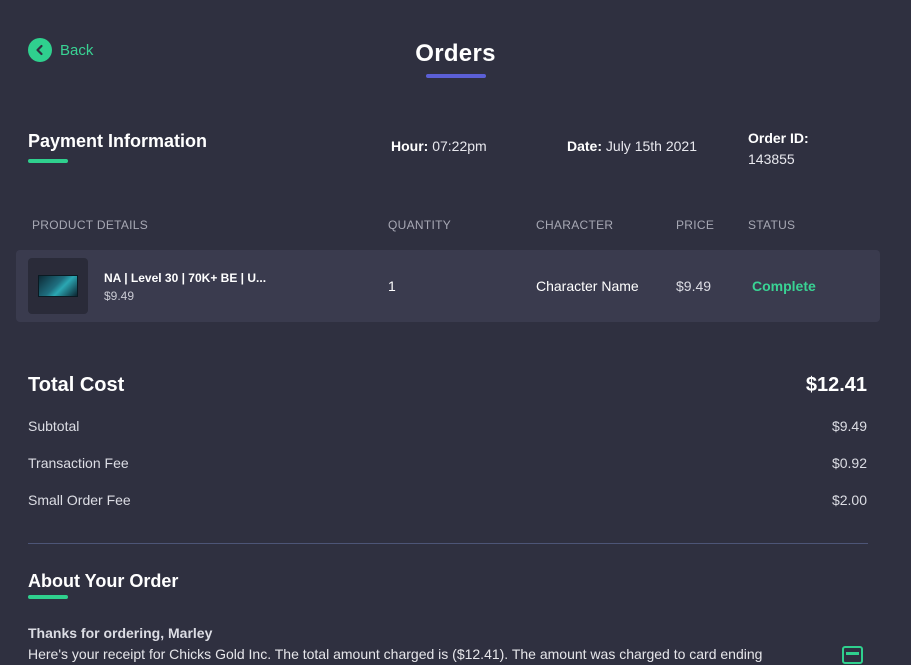 The width and height of the screenshot is (911, 665). What do you see at coordinates (459, 146) in the screenshot?
I see `hour-value: 07:22pm` at bounding box center [459, 146].